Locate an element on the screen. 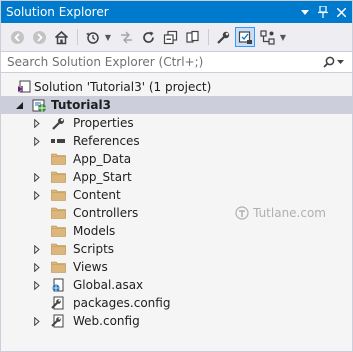  history-icon is located at coordinates (92, 37).